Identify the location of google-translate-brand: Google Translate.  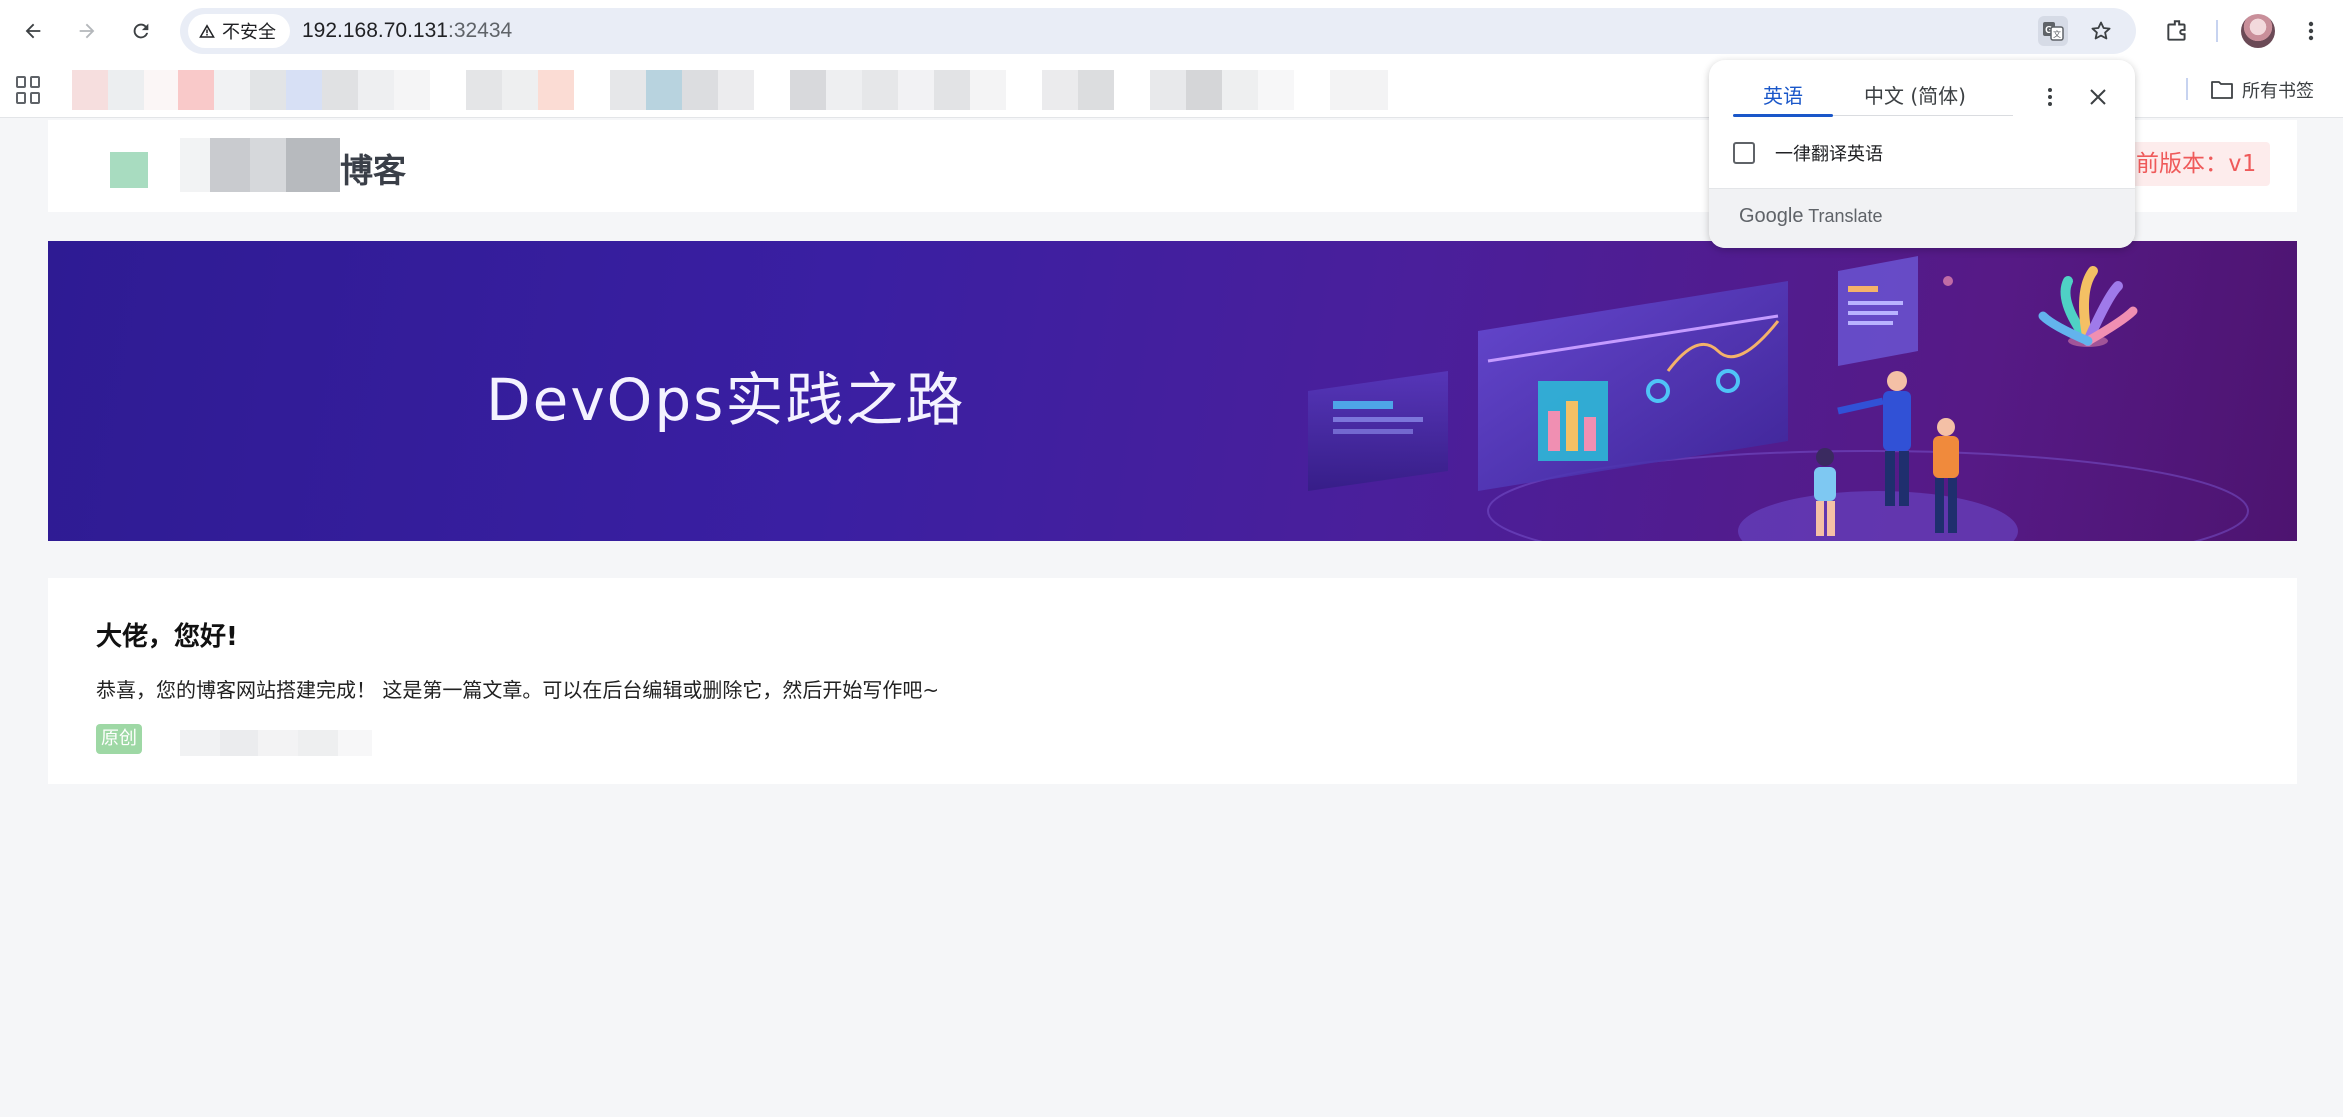
(1811, 216).